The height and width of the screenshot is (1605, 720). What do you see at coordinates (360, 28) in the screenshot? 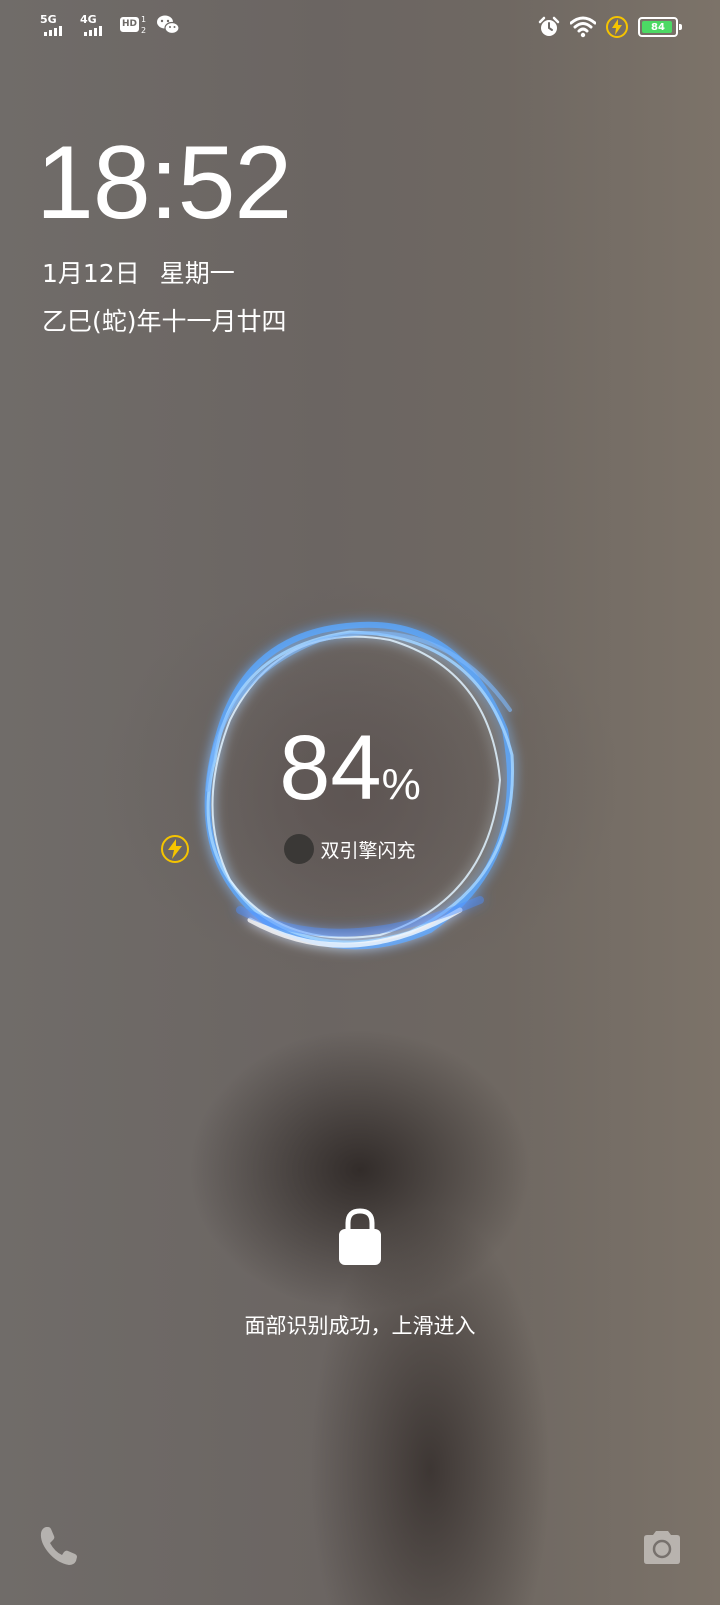
I see `status-bar: 5G 4G HD 1 2 84` at bounding box center [360, 28].